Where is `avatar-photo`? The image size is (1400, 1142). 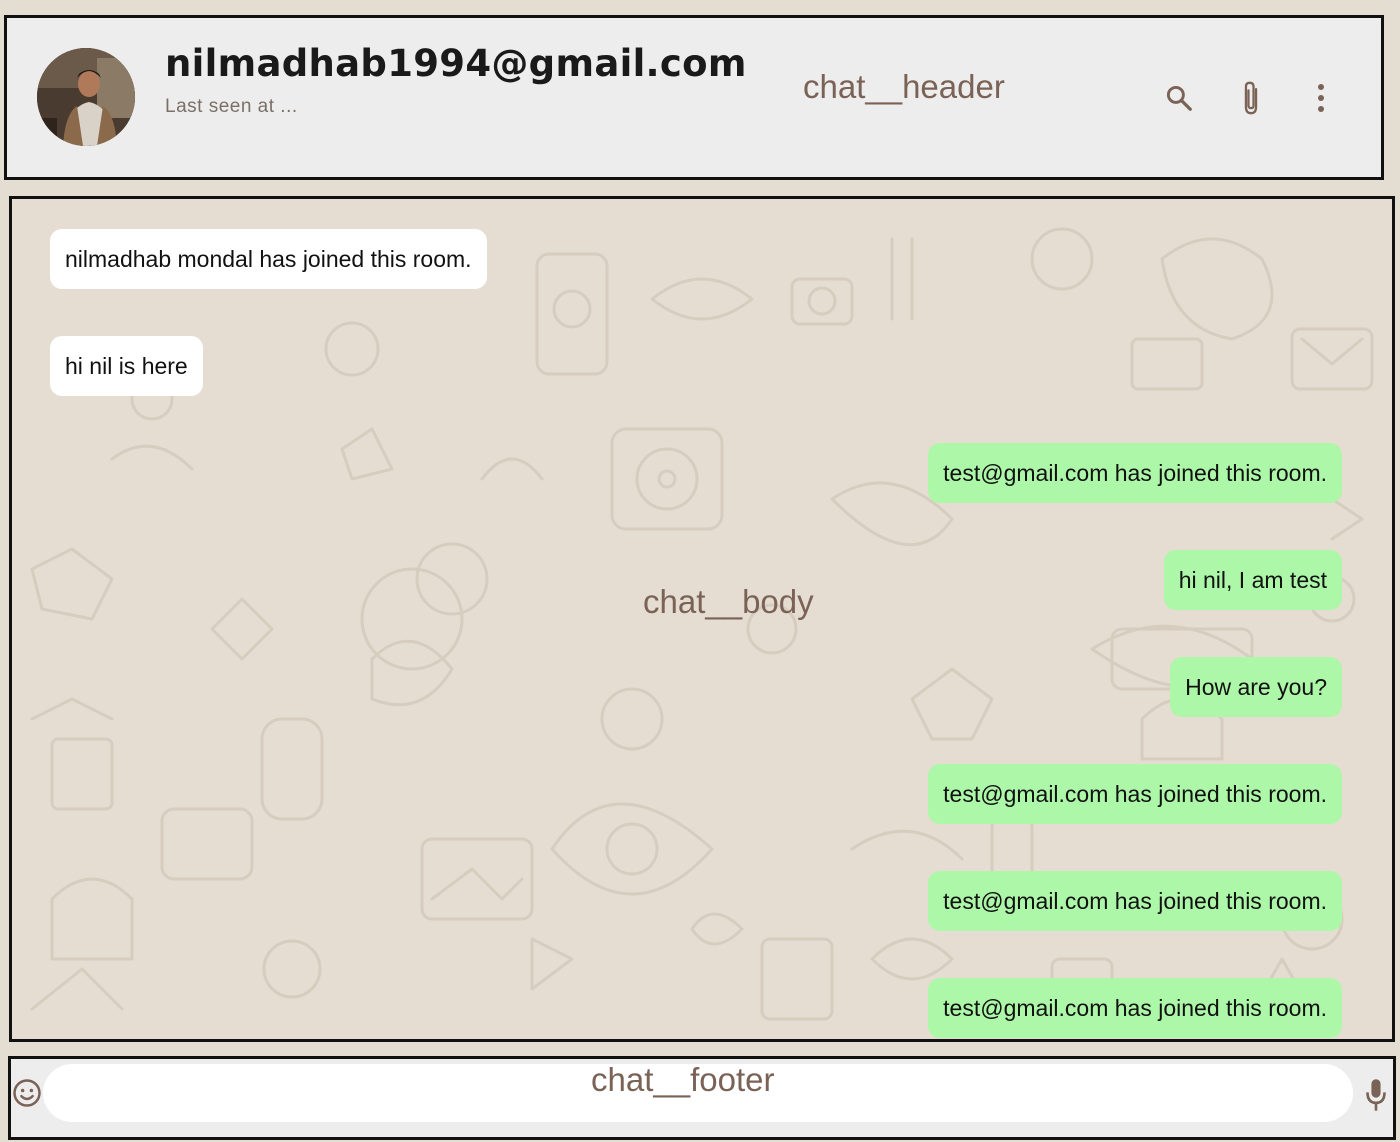 avatar-photo is located at coordinates (86, 97).